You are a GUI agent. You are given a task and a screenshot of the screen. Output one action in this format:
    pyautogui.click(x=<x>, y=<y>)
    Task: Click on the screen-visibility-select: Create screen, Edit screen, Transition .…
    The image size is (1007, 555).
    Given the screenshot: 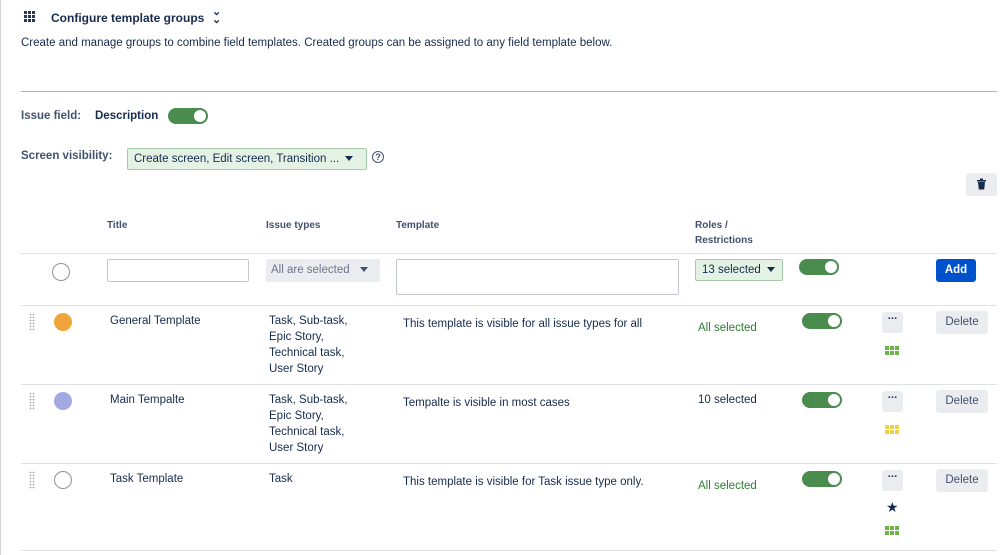 What is the action you would take?
    pyautogui.click(x=247, y=159)
    